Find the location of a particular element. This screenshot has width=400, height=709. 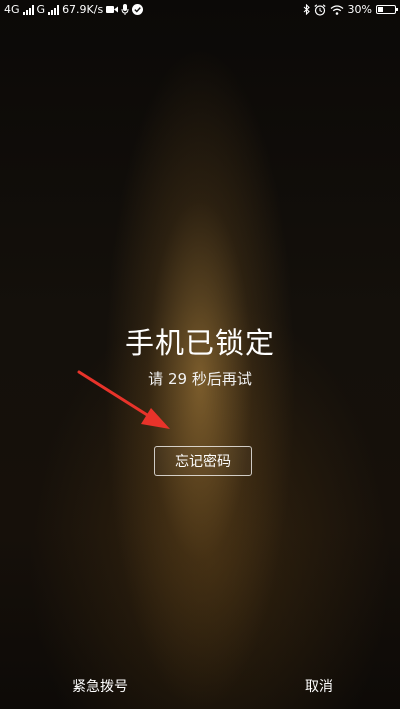

status-bar-left: 4G G 67.9K/s is located at coordinates (74, 9).